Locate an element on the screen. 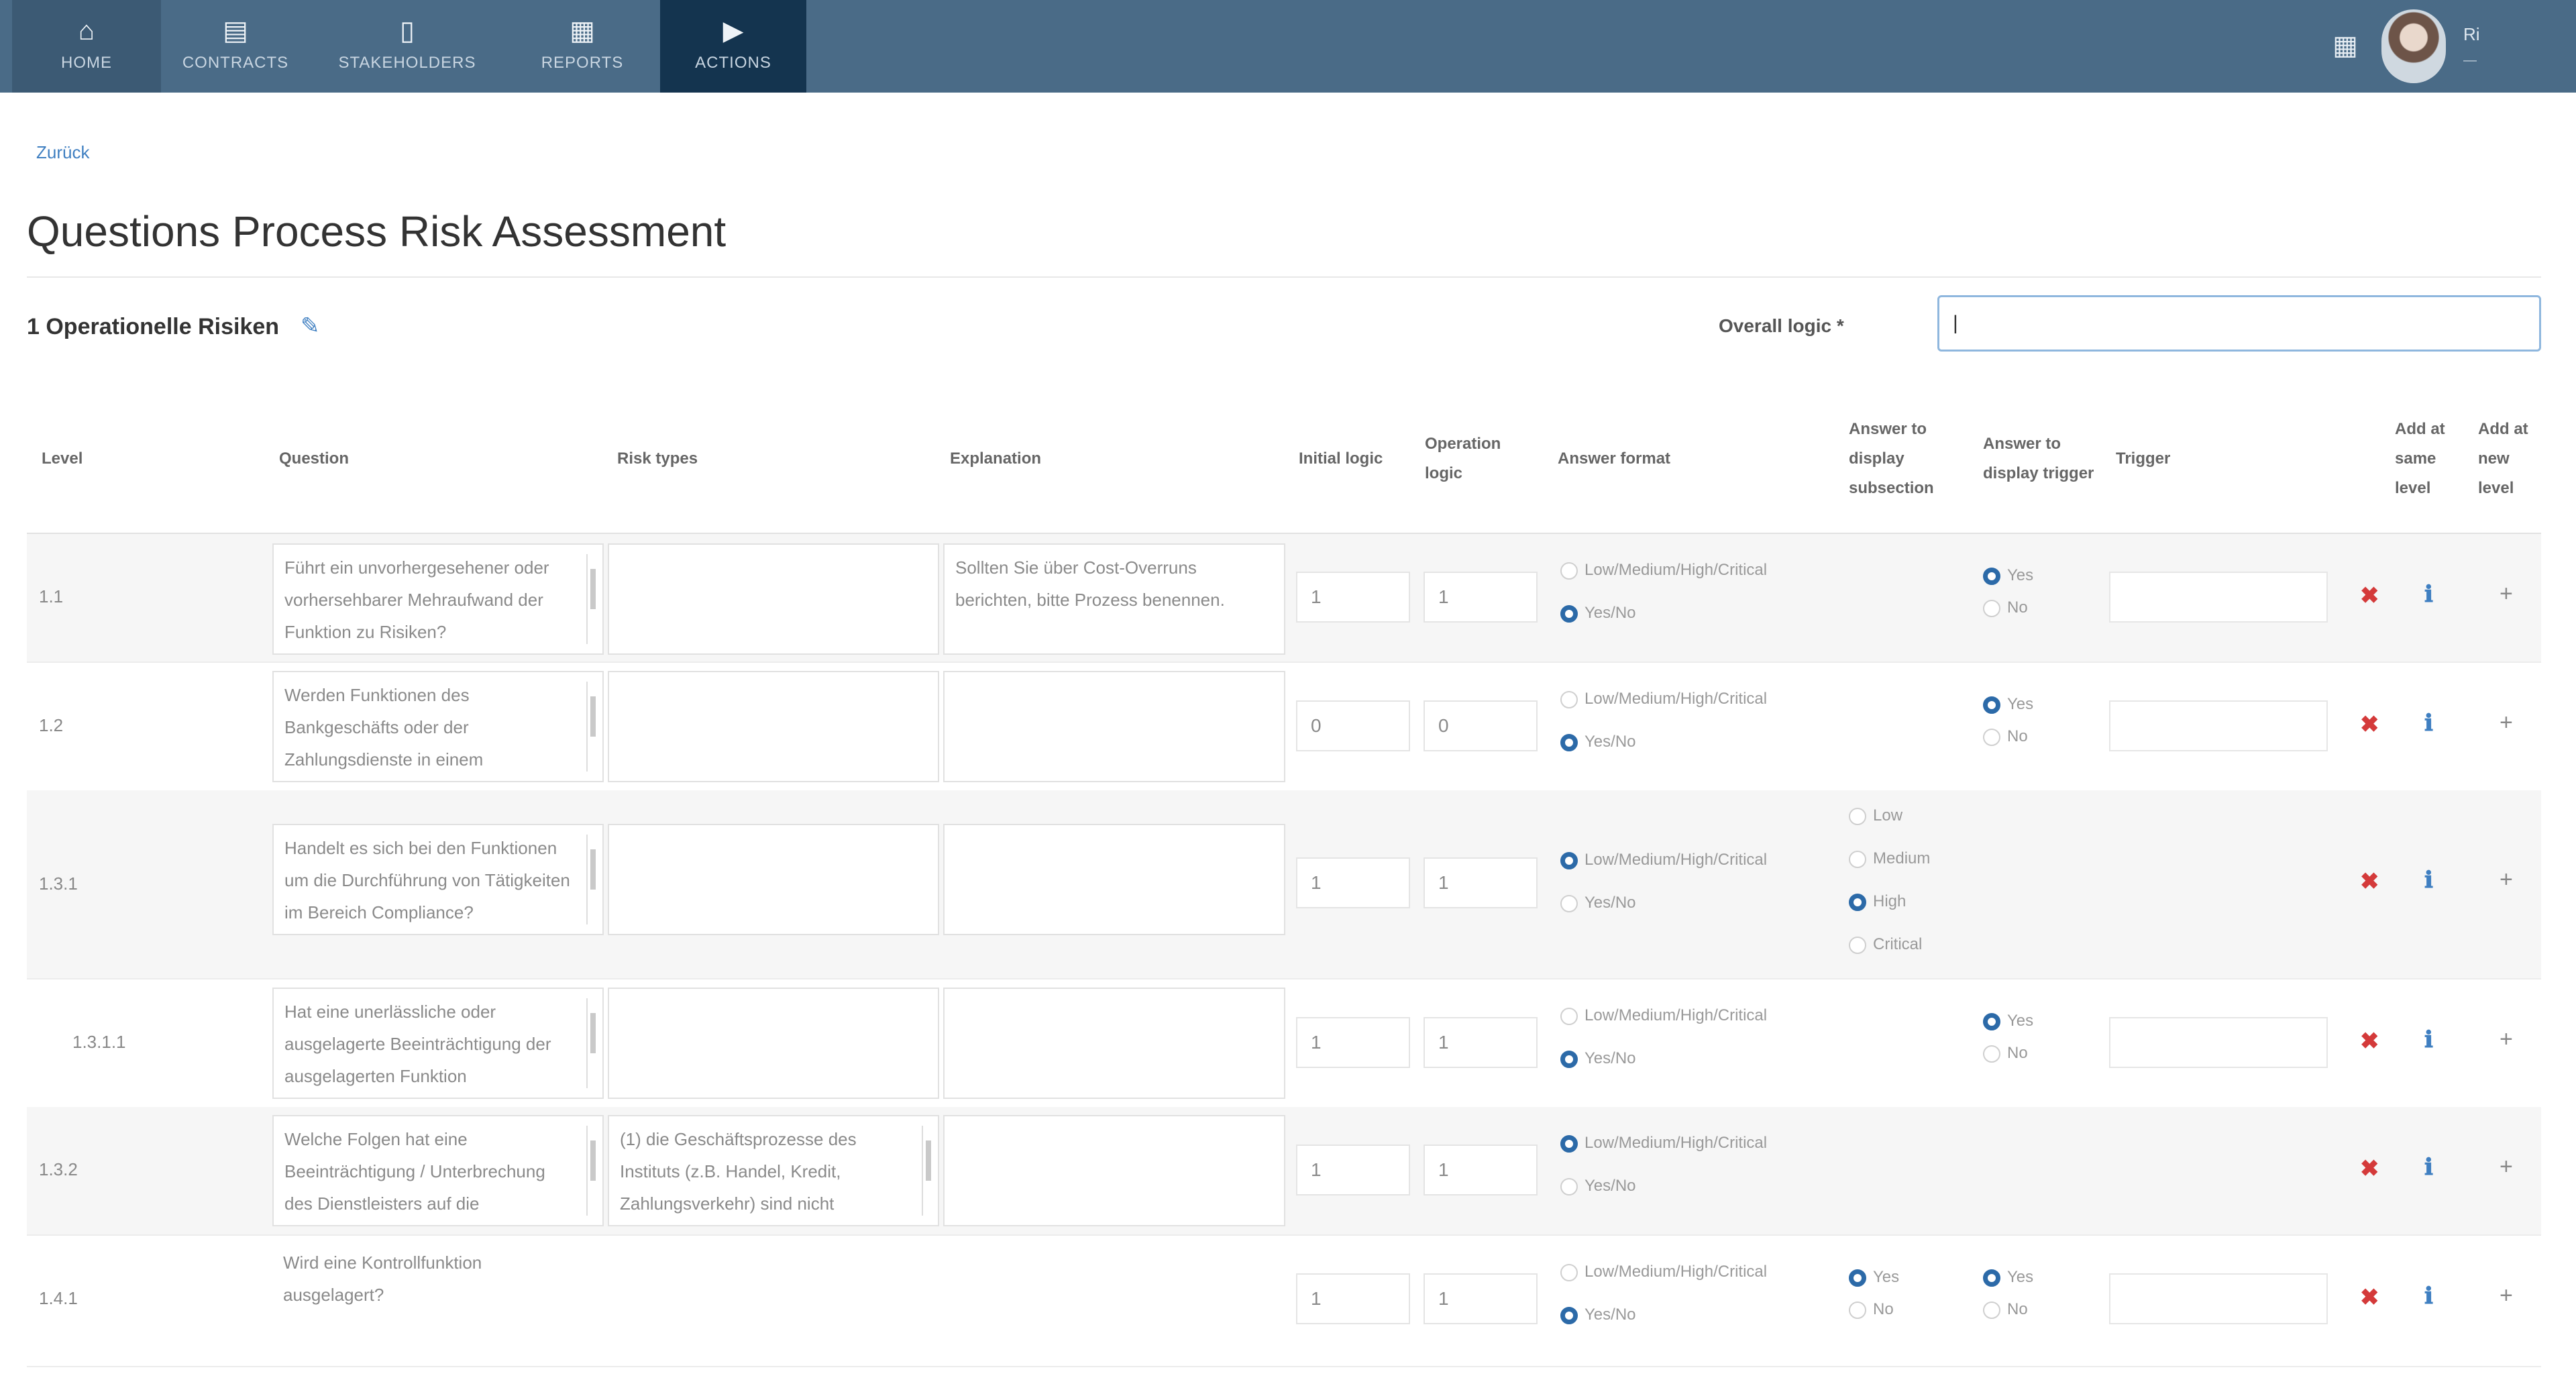 This screenshot has width=2576, height=1382. subsection-answer-option: Critical is located at coordinates (1885, 944).